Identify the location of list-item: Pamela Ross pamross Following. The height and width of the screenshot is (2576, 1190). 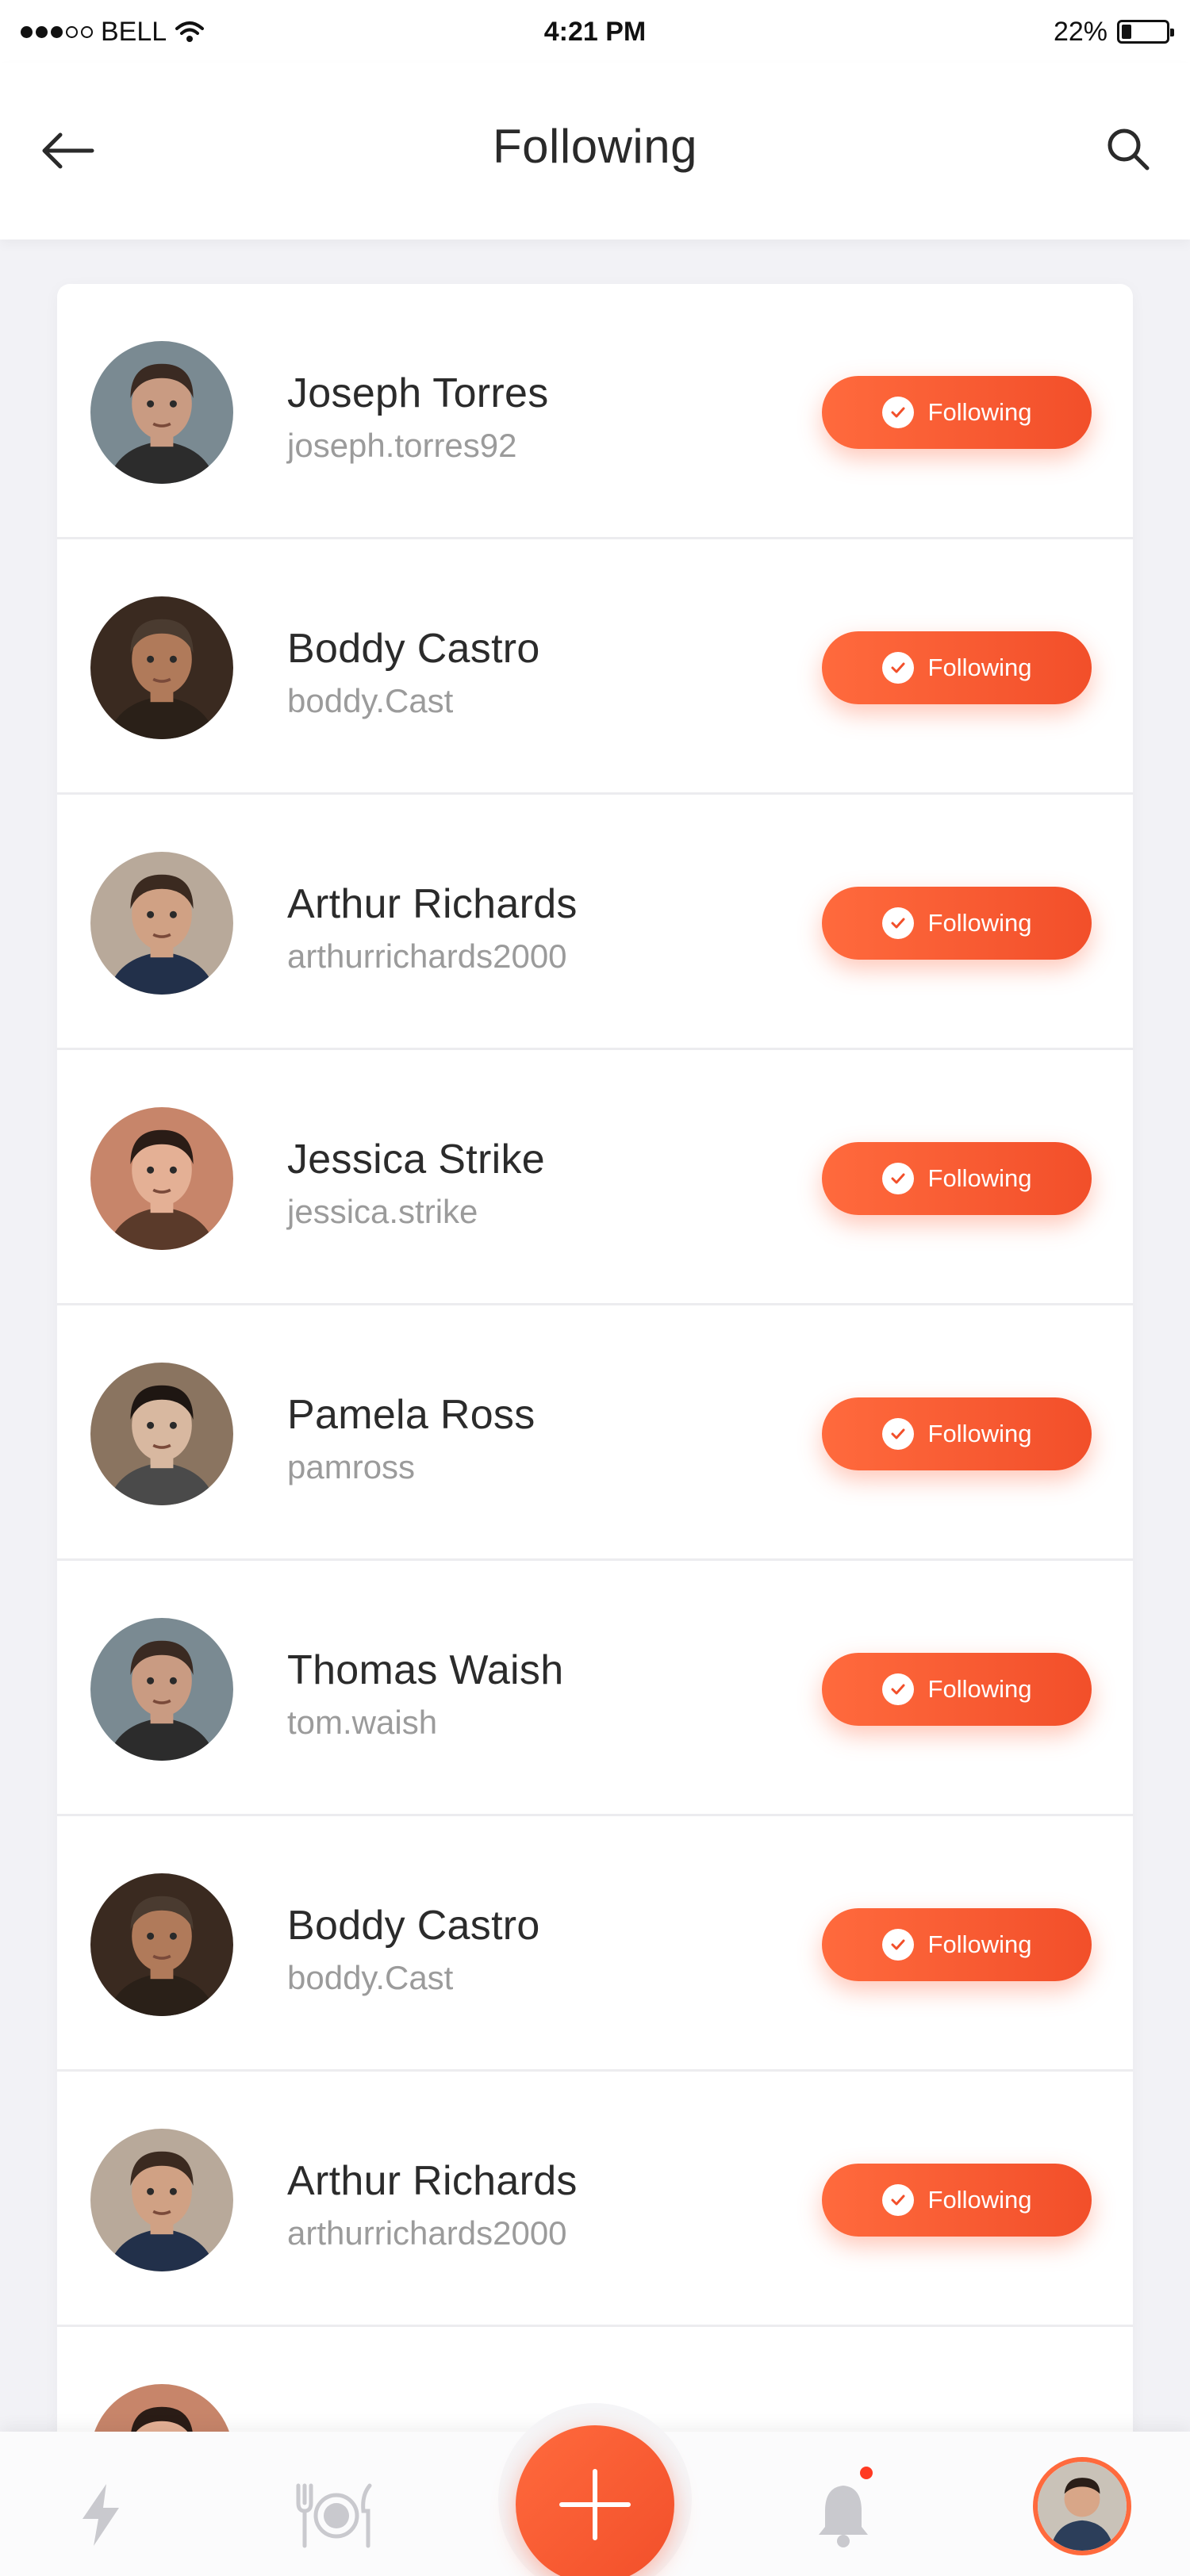
(595, 1433).